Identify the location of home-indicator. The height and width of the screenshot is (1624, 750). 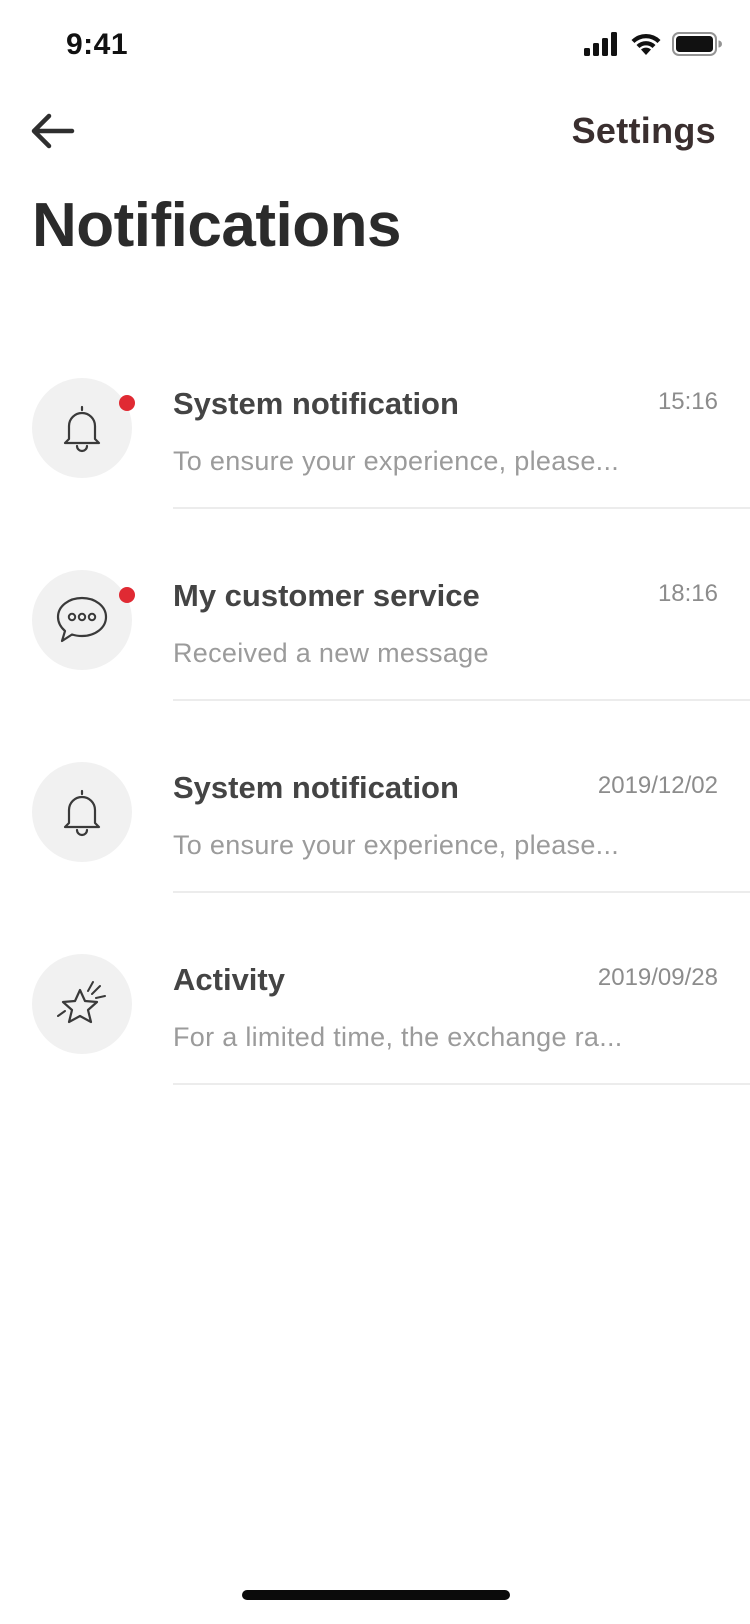
(376, 1595).